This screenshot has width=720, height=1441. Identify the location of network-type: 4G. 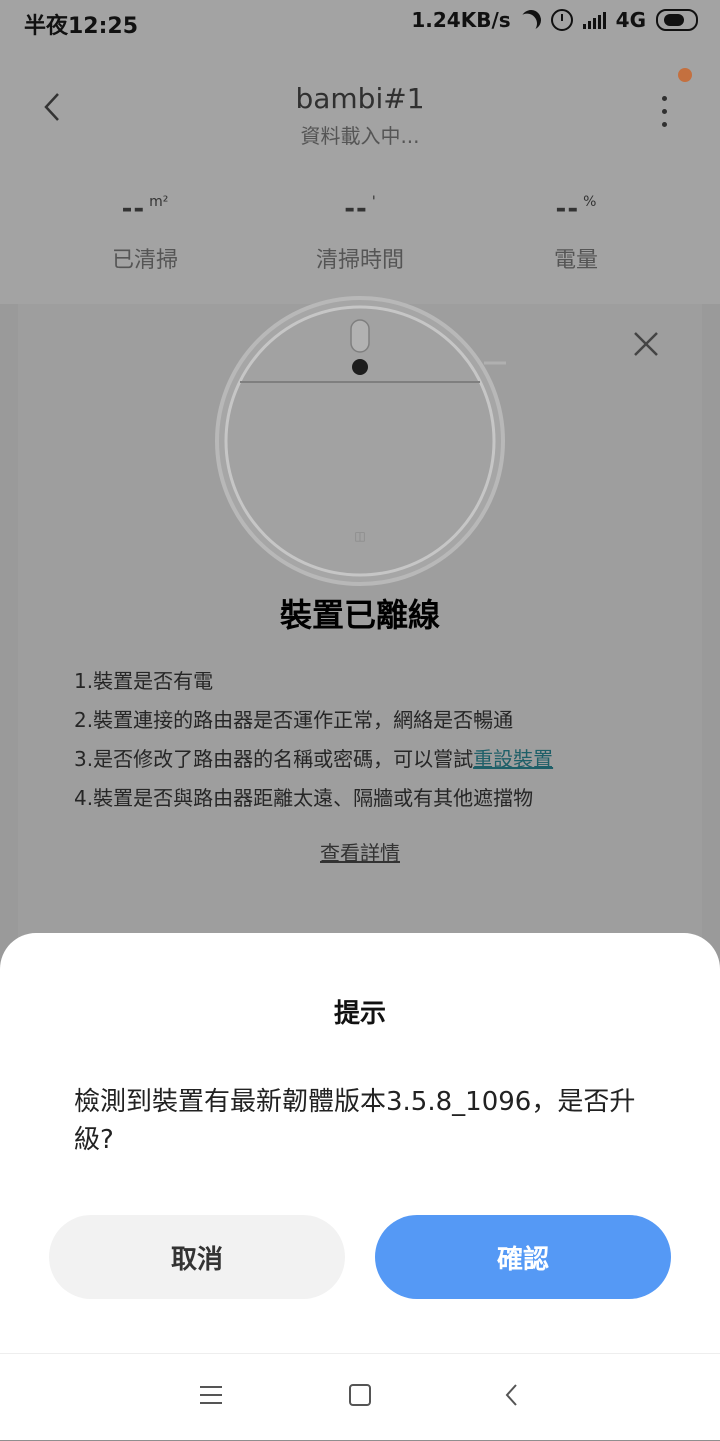
(630, 20).